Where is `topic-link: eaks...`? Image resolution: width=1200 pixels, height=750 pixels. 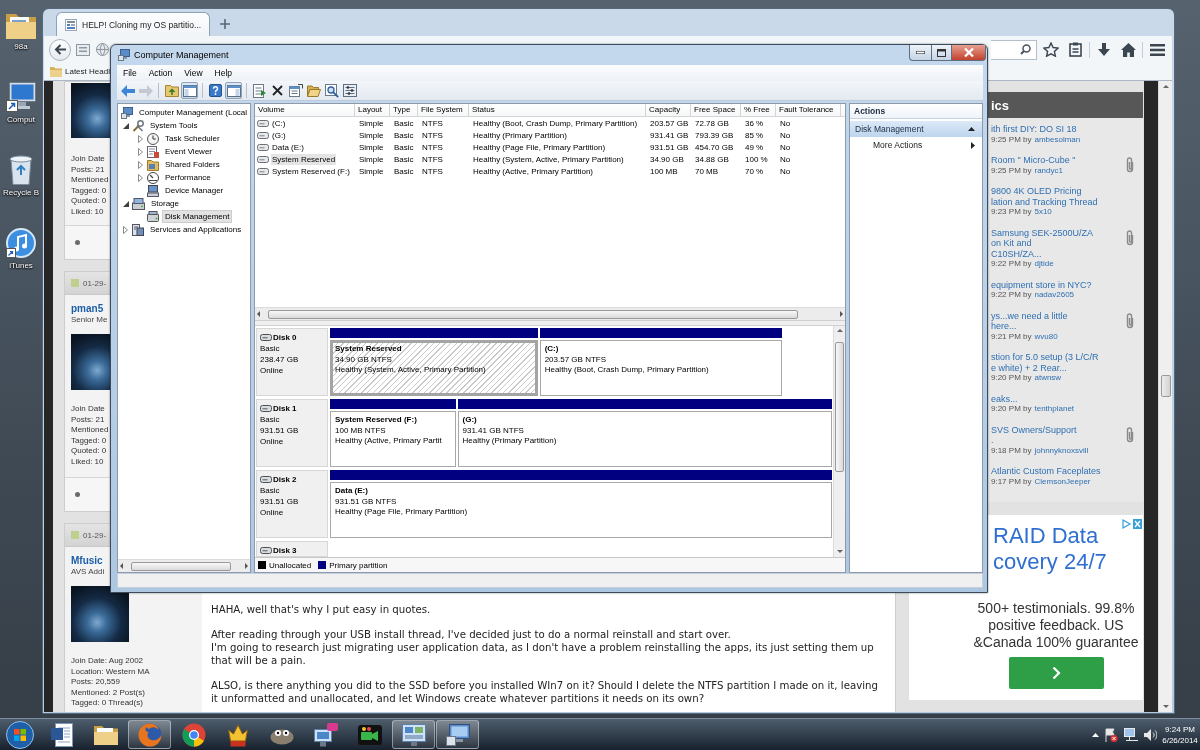
topic-link: eaks... is located at coordinates (1064, 398).